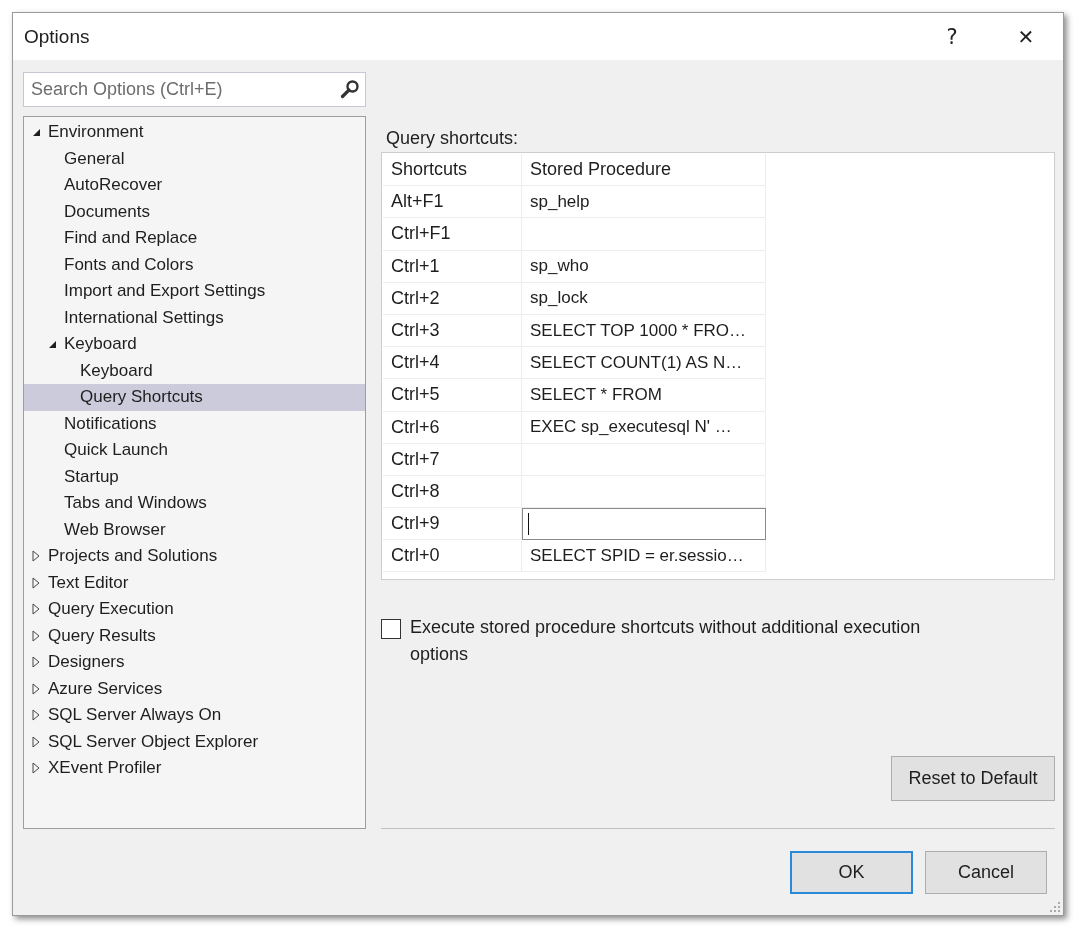  What do you see at coordinates (194, 688) in the screenshot?
I see `tree-item: Azure Services` at bounding box center [194, 688].